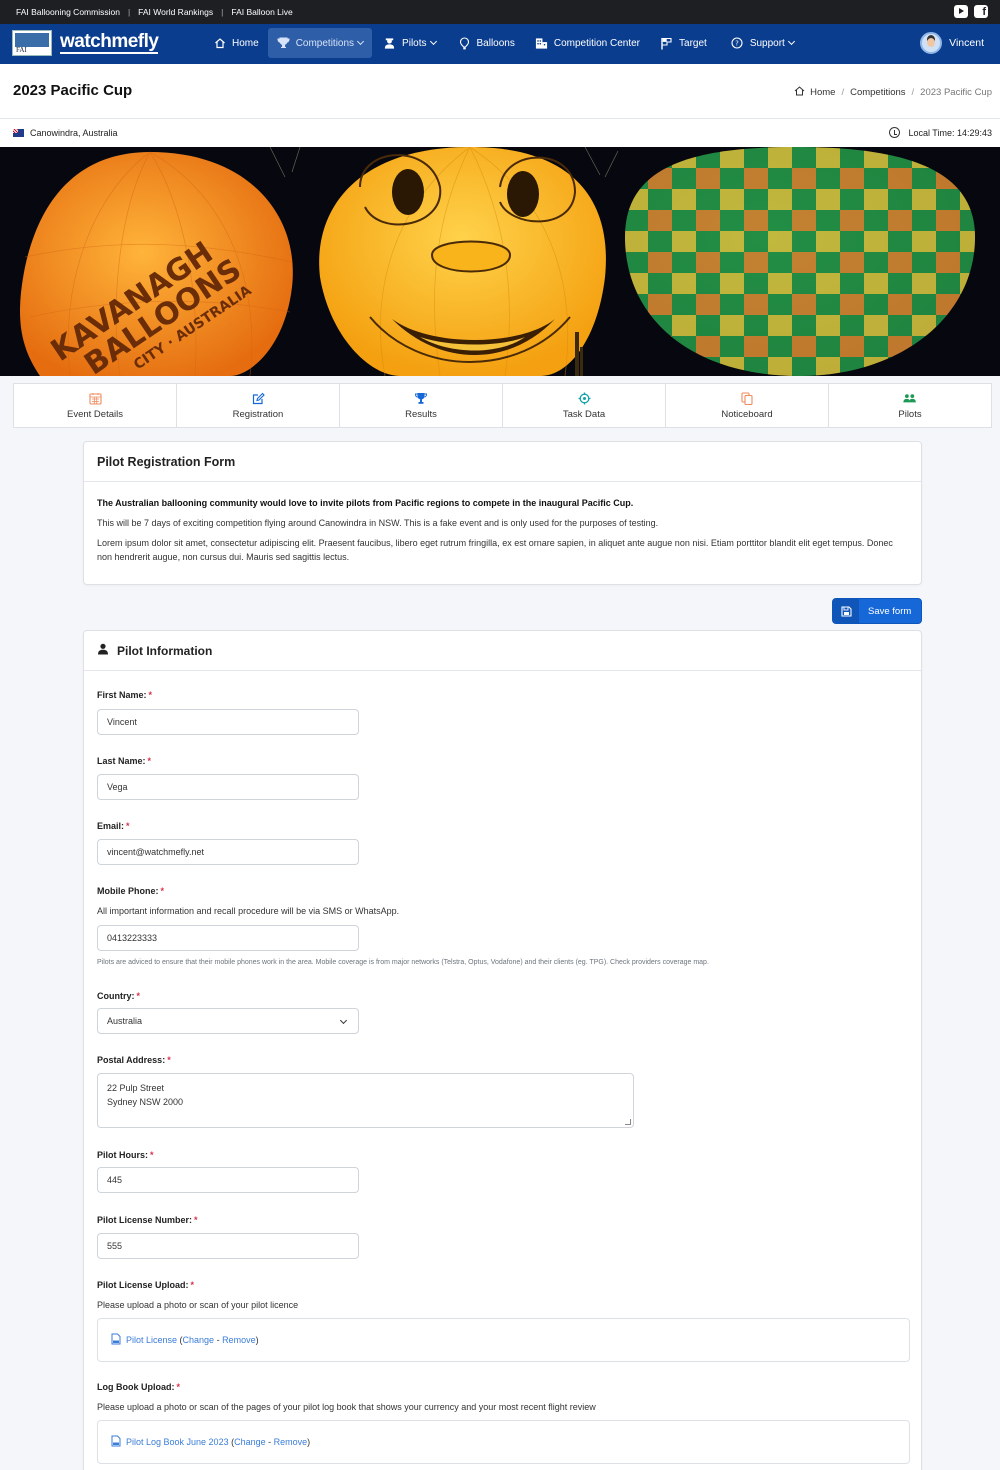  I want to click on last-name-label: Last Name: *, so click(124, 761).